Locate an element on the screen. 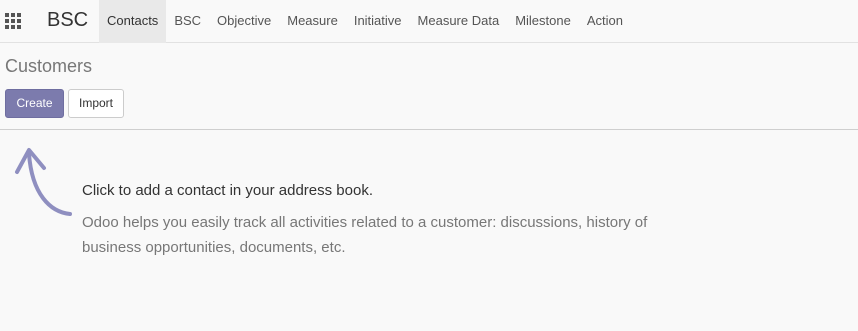 This screenshot has width=858, height=331. curved-arrow-icon is located at coordinates (43, 182).